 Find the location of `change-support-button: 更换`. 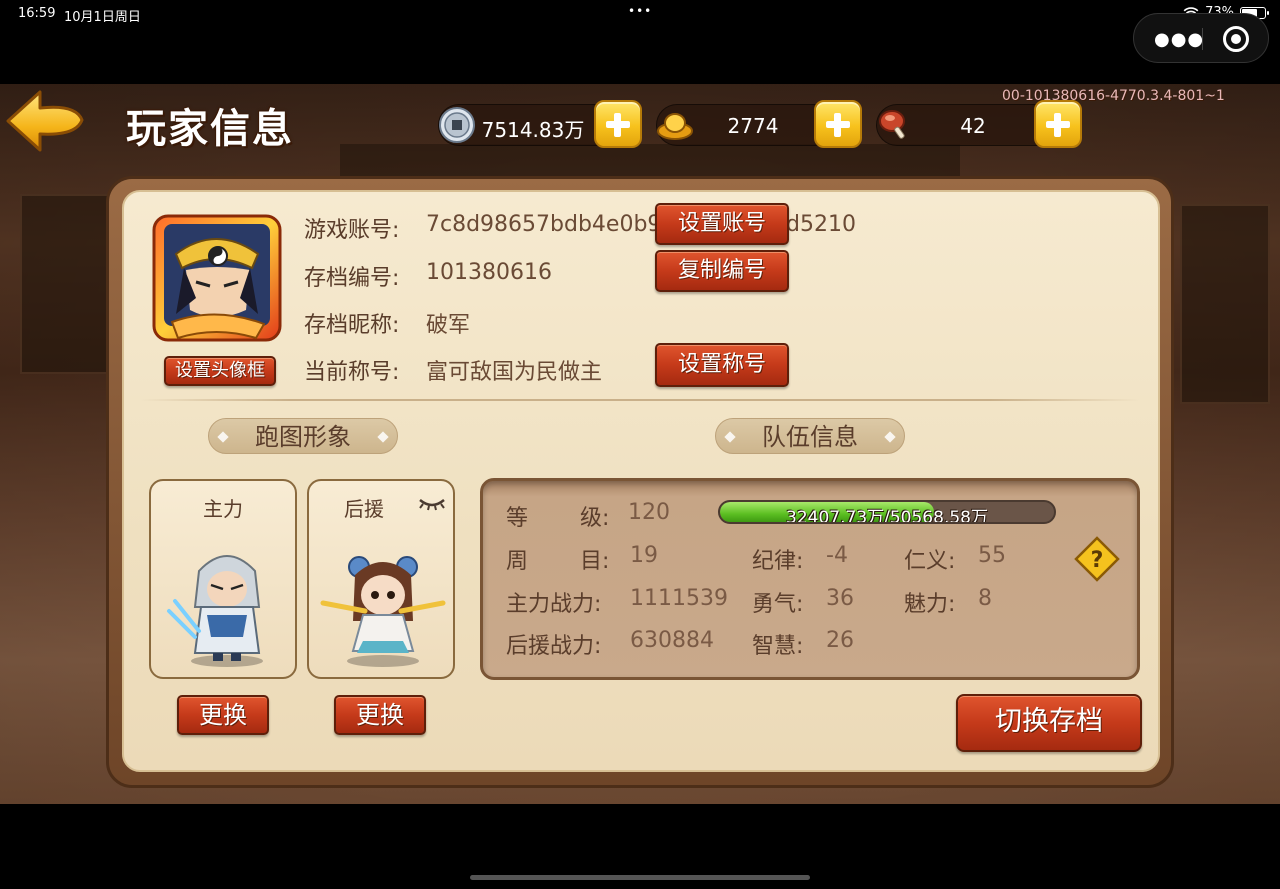

change-support-button: 更换 is located at coordinates (380, 715).